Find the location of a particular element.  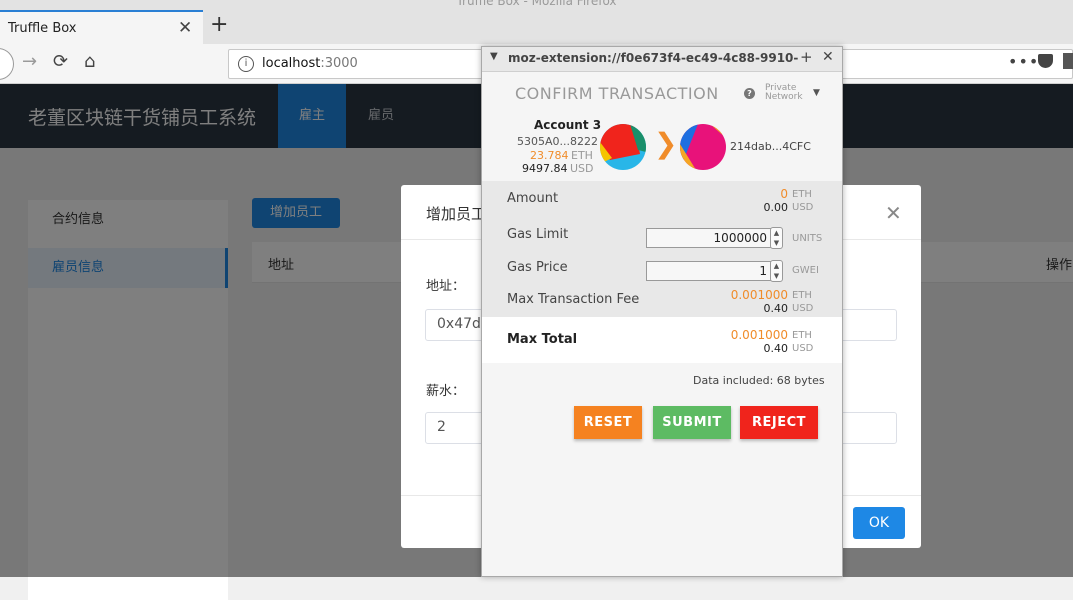

ok-button: OK is located at coordinates (879, 523).